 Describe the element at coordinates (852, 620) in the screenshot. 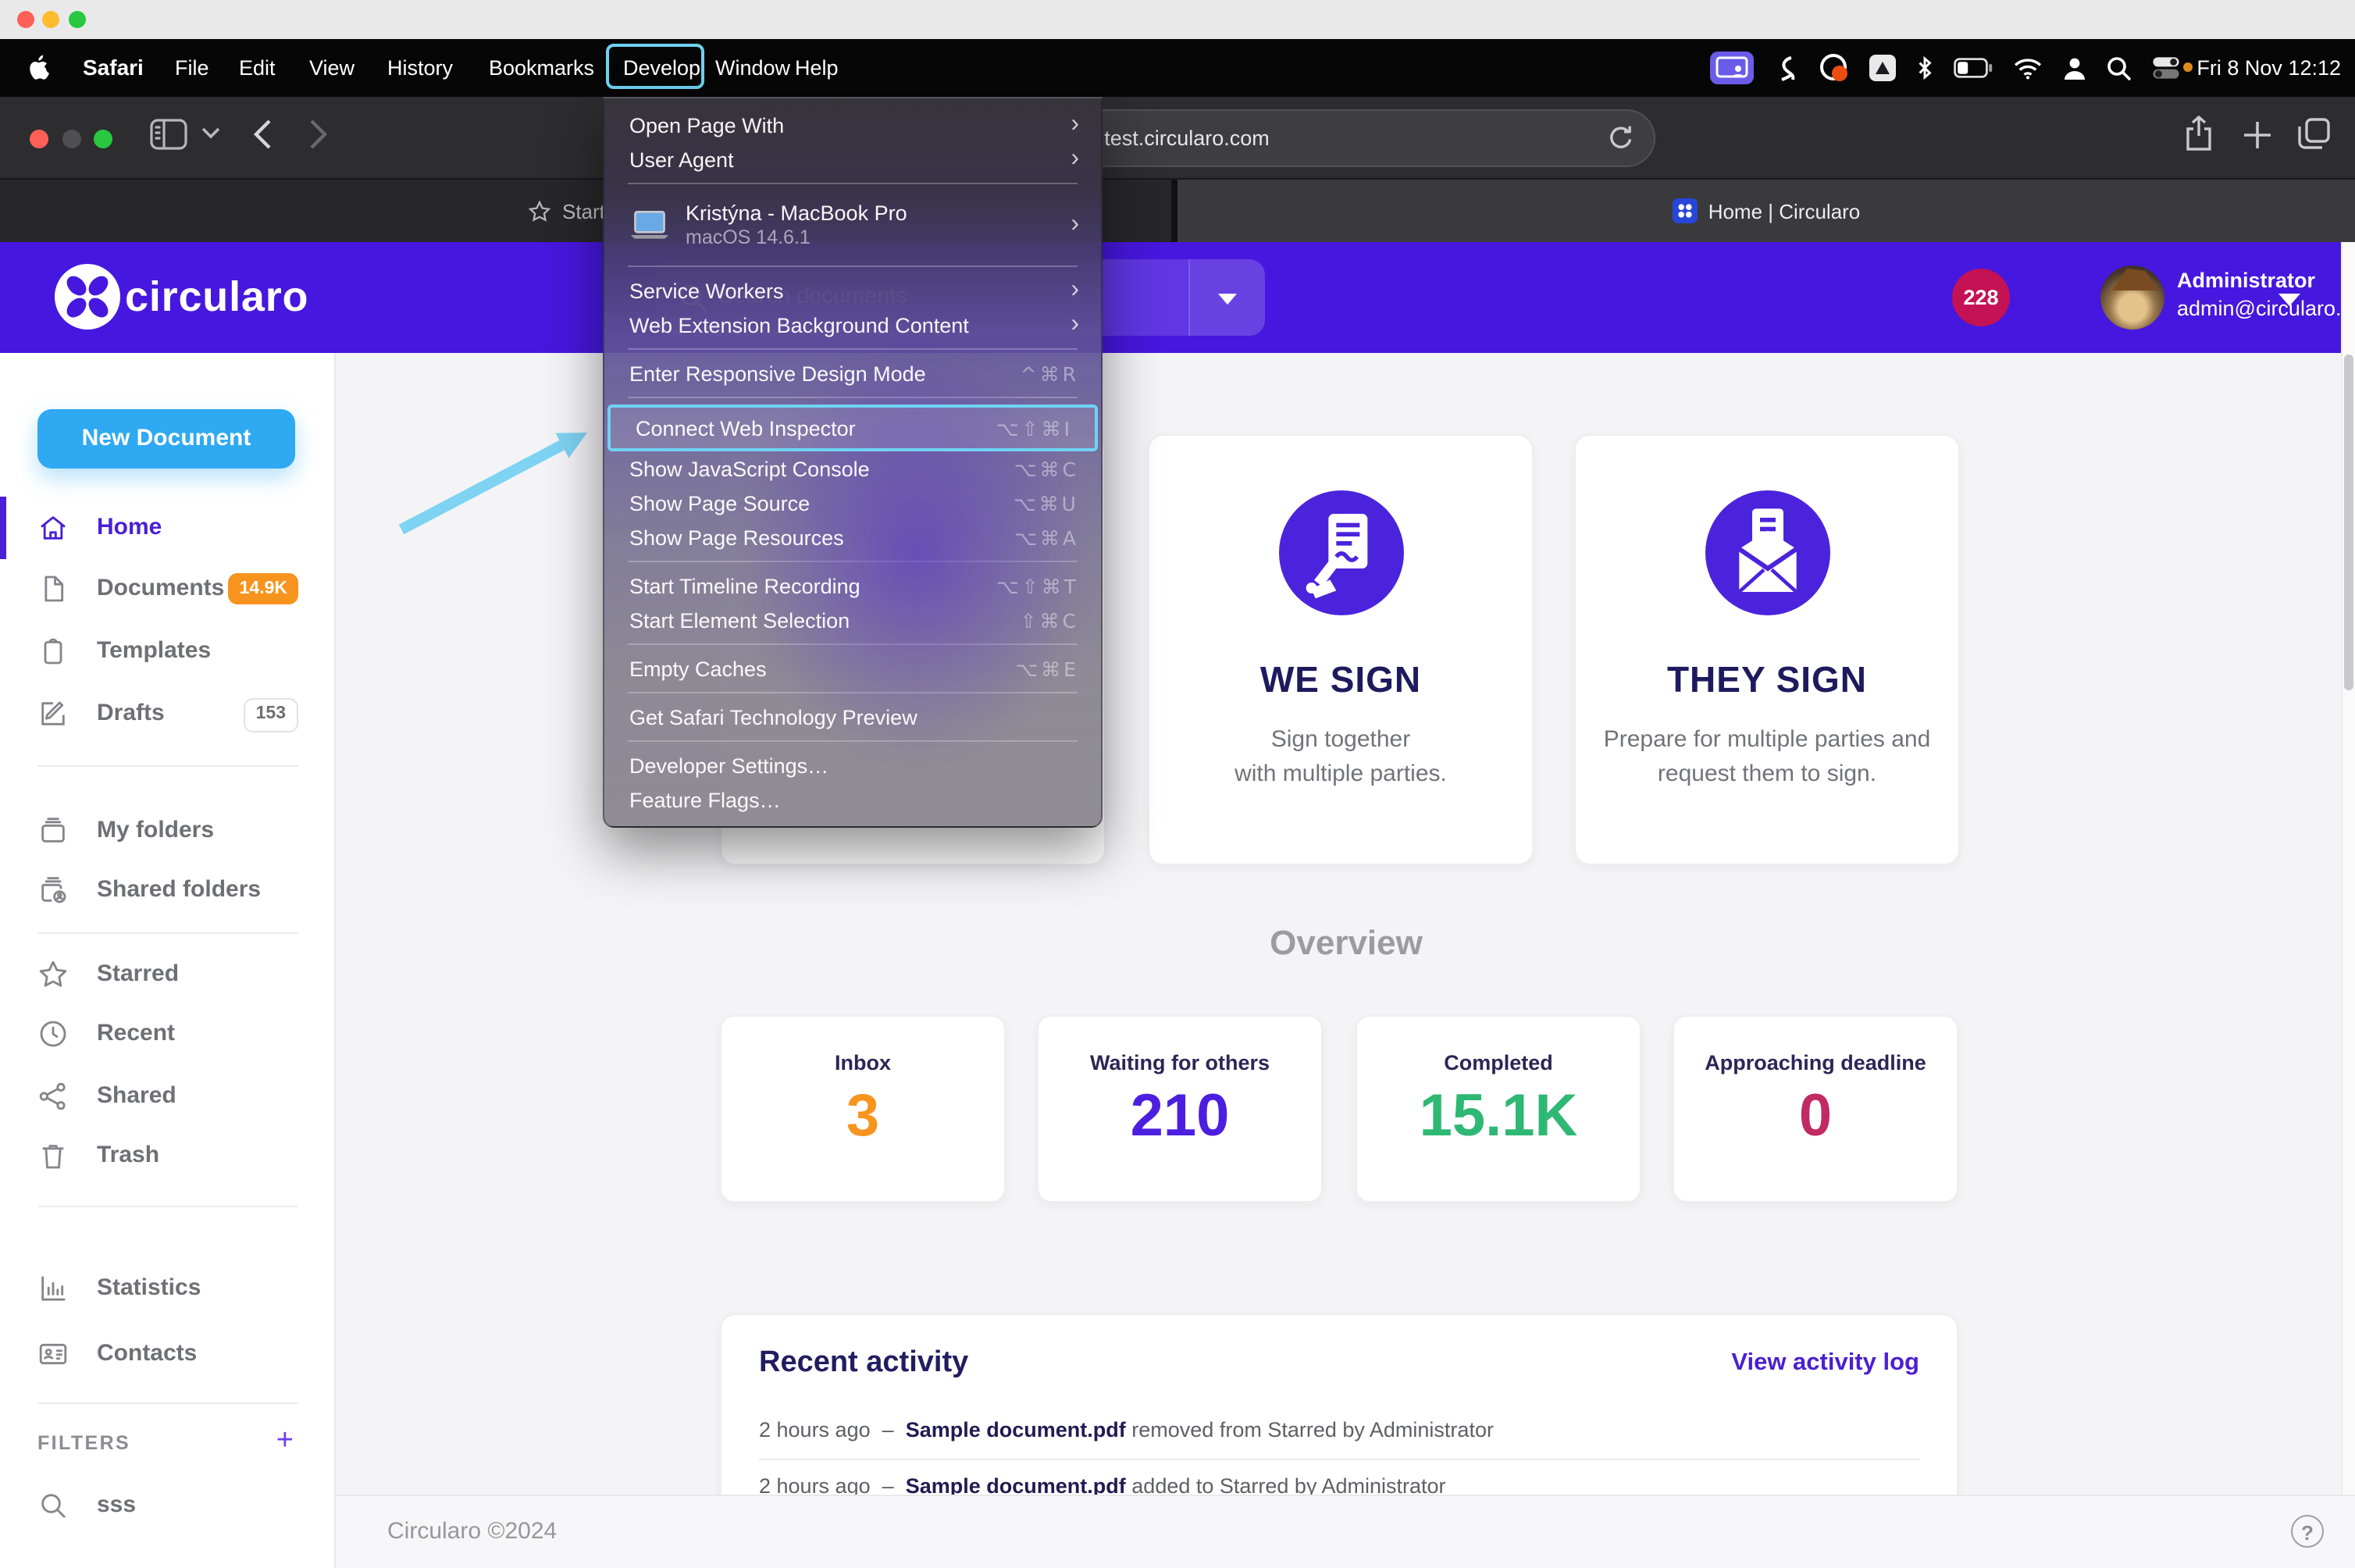

I see `menu-item-start-element-selection: Start Element Selection ⇧⌘C` at that location.